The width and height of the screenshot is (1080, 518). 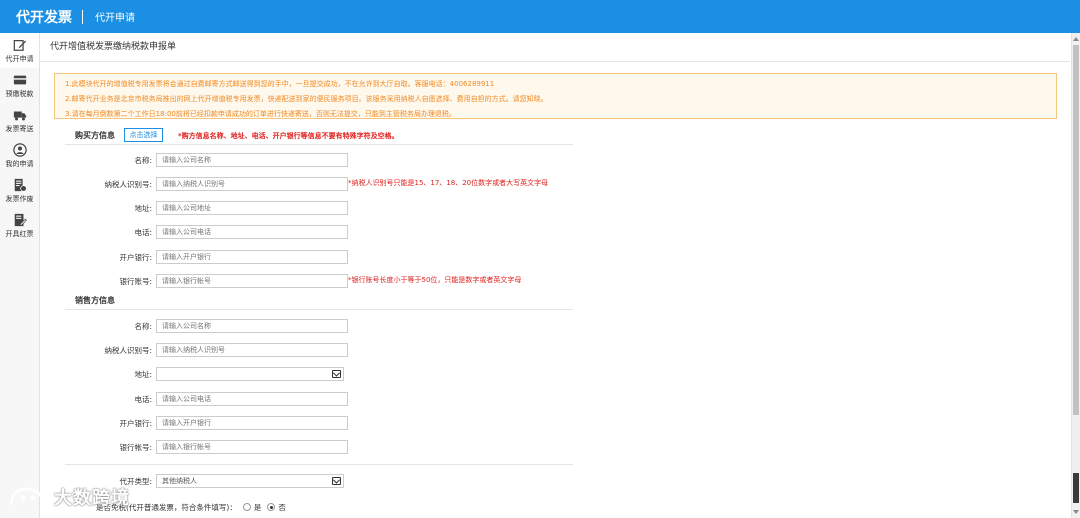 What do you see at coordinates (95, 300) in the screenshot?
I see `seller-section-heading: 销售方信息` at bounding box center [95, 300].